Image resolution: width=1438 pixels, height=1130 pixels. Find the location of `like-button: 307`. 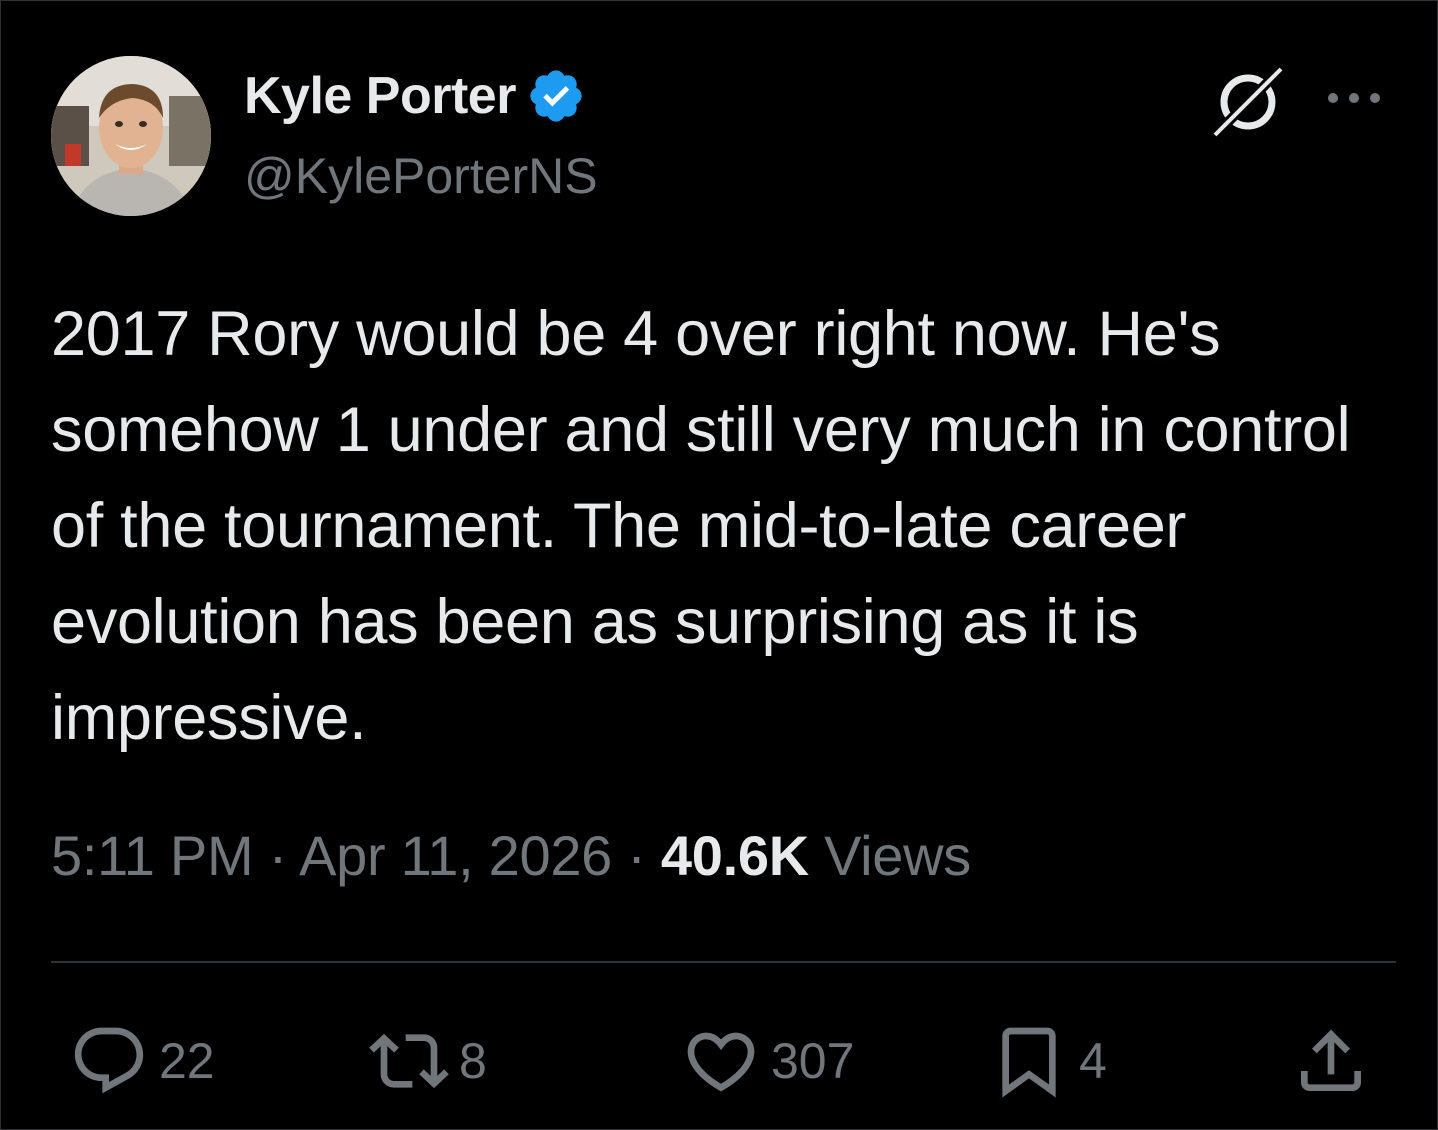

like-button: 307 is located at coordinates (767, 1061).